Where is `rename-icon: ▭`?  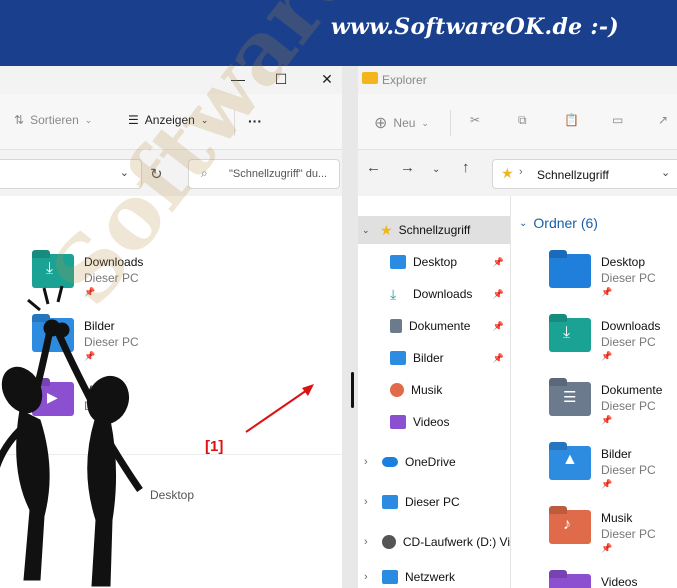
rename-icon: ▭ is located at coordinates (617, 120).